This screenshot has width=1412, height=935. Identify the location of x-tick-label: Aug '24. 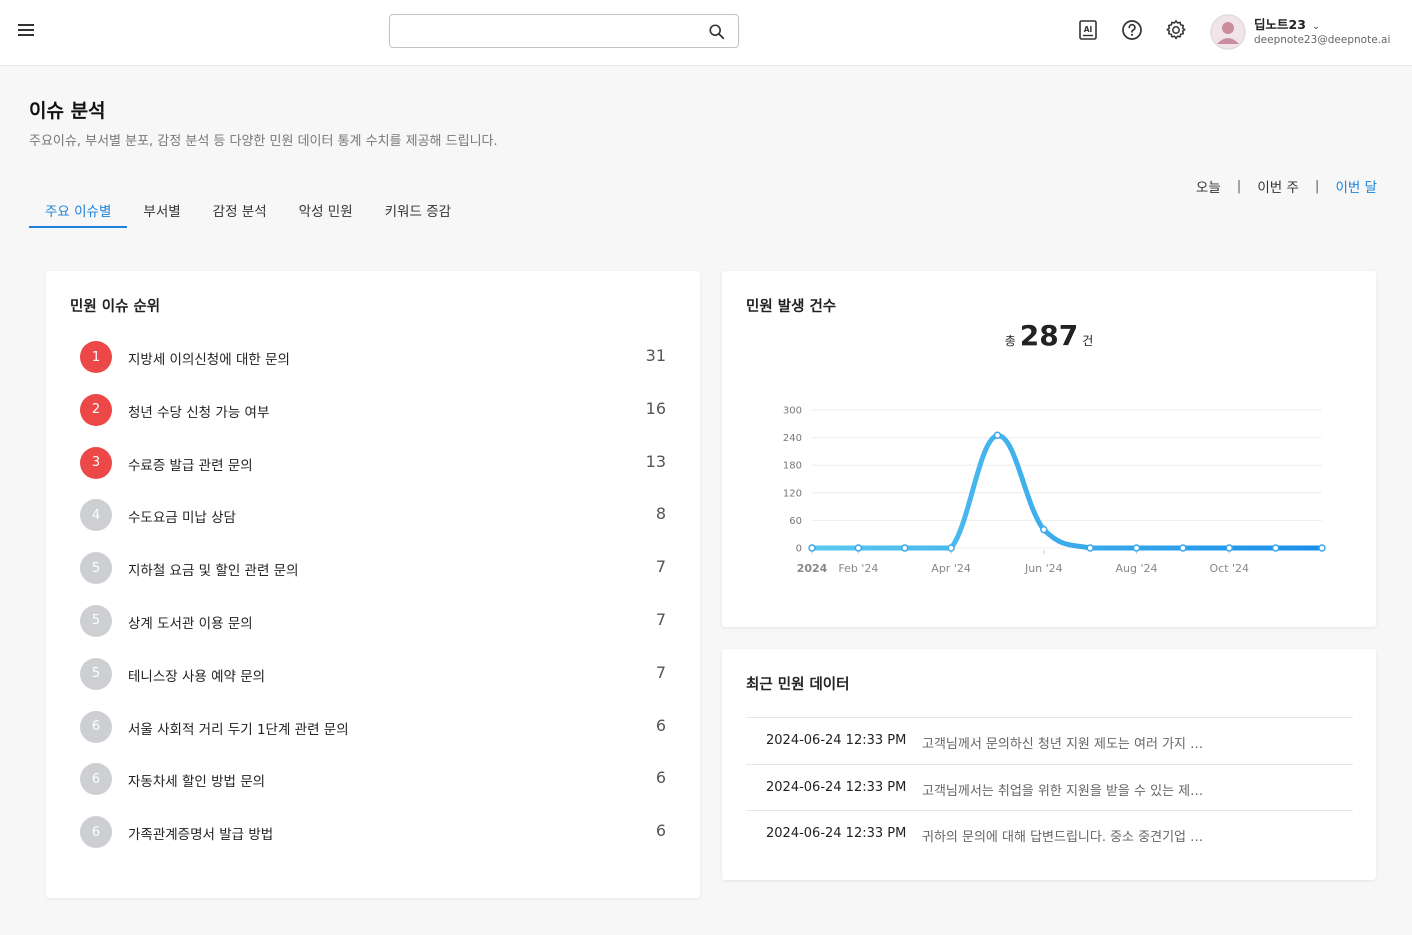
(1137, 568).